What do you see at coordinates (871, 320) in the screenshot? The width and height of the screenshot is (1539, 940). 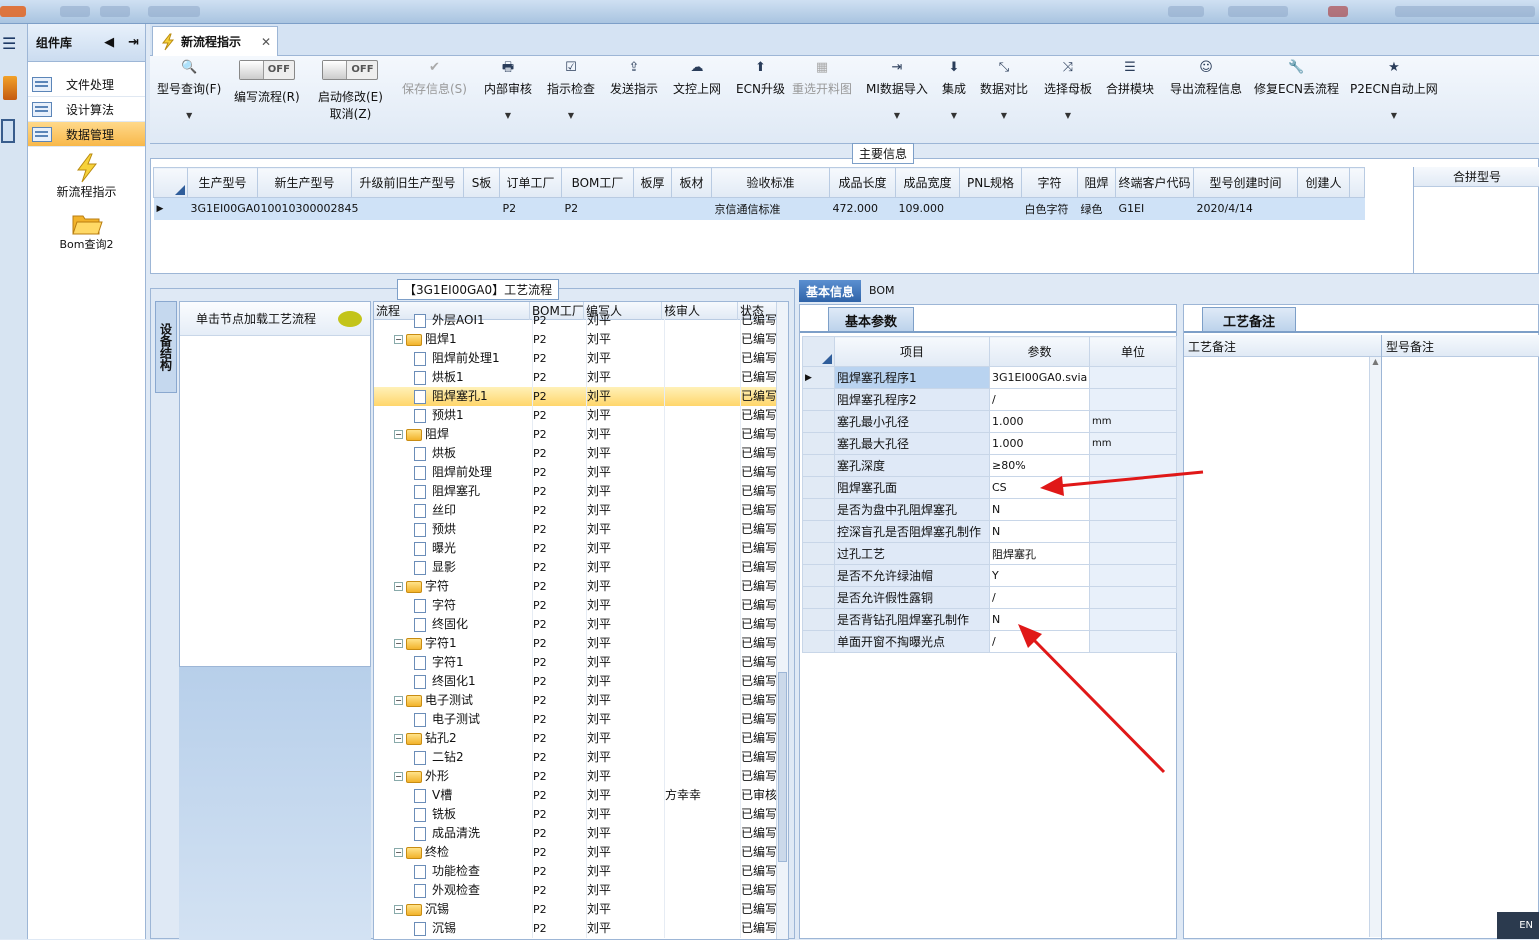 I see `tab-basic-params: 基本参数` at bounding box center [871, 320].